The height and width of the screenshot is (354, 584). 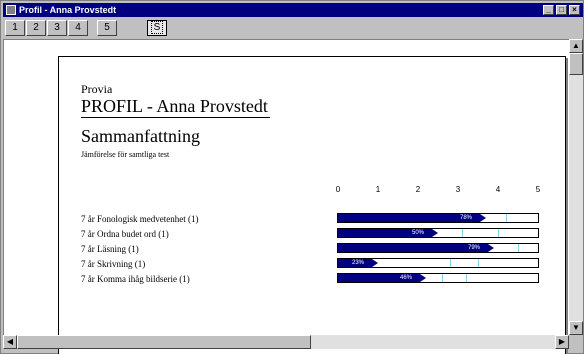 I want to click on tab-label: 4, so click(x=78, y=27).